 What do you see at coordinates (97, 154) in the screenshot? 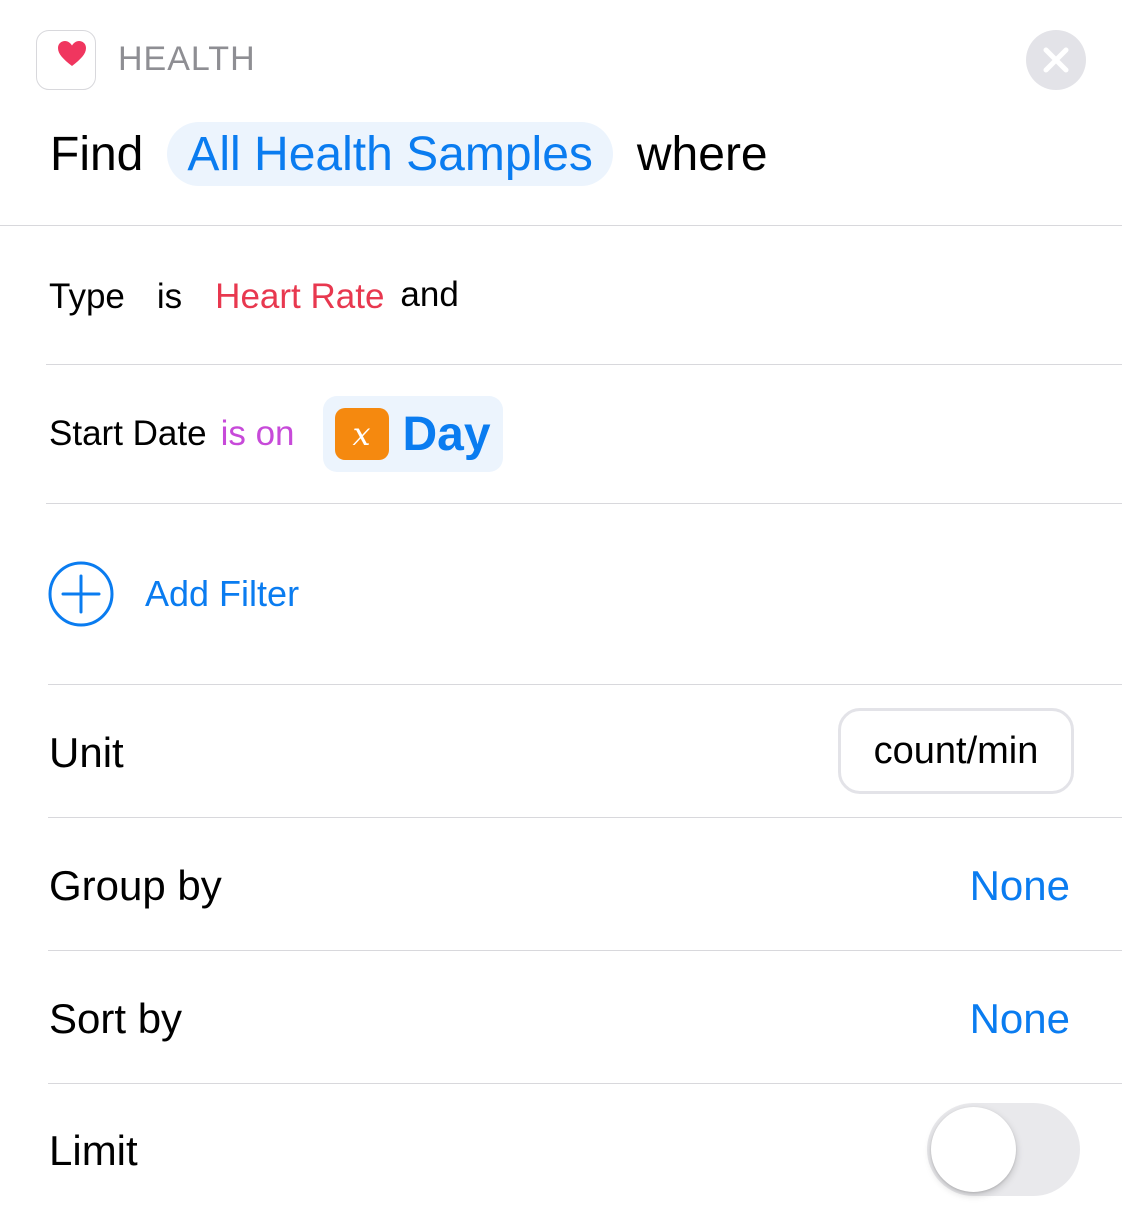
I see `find-word: Find` at bounding box center [97, 154].